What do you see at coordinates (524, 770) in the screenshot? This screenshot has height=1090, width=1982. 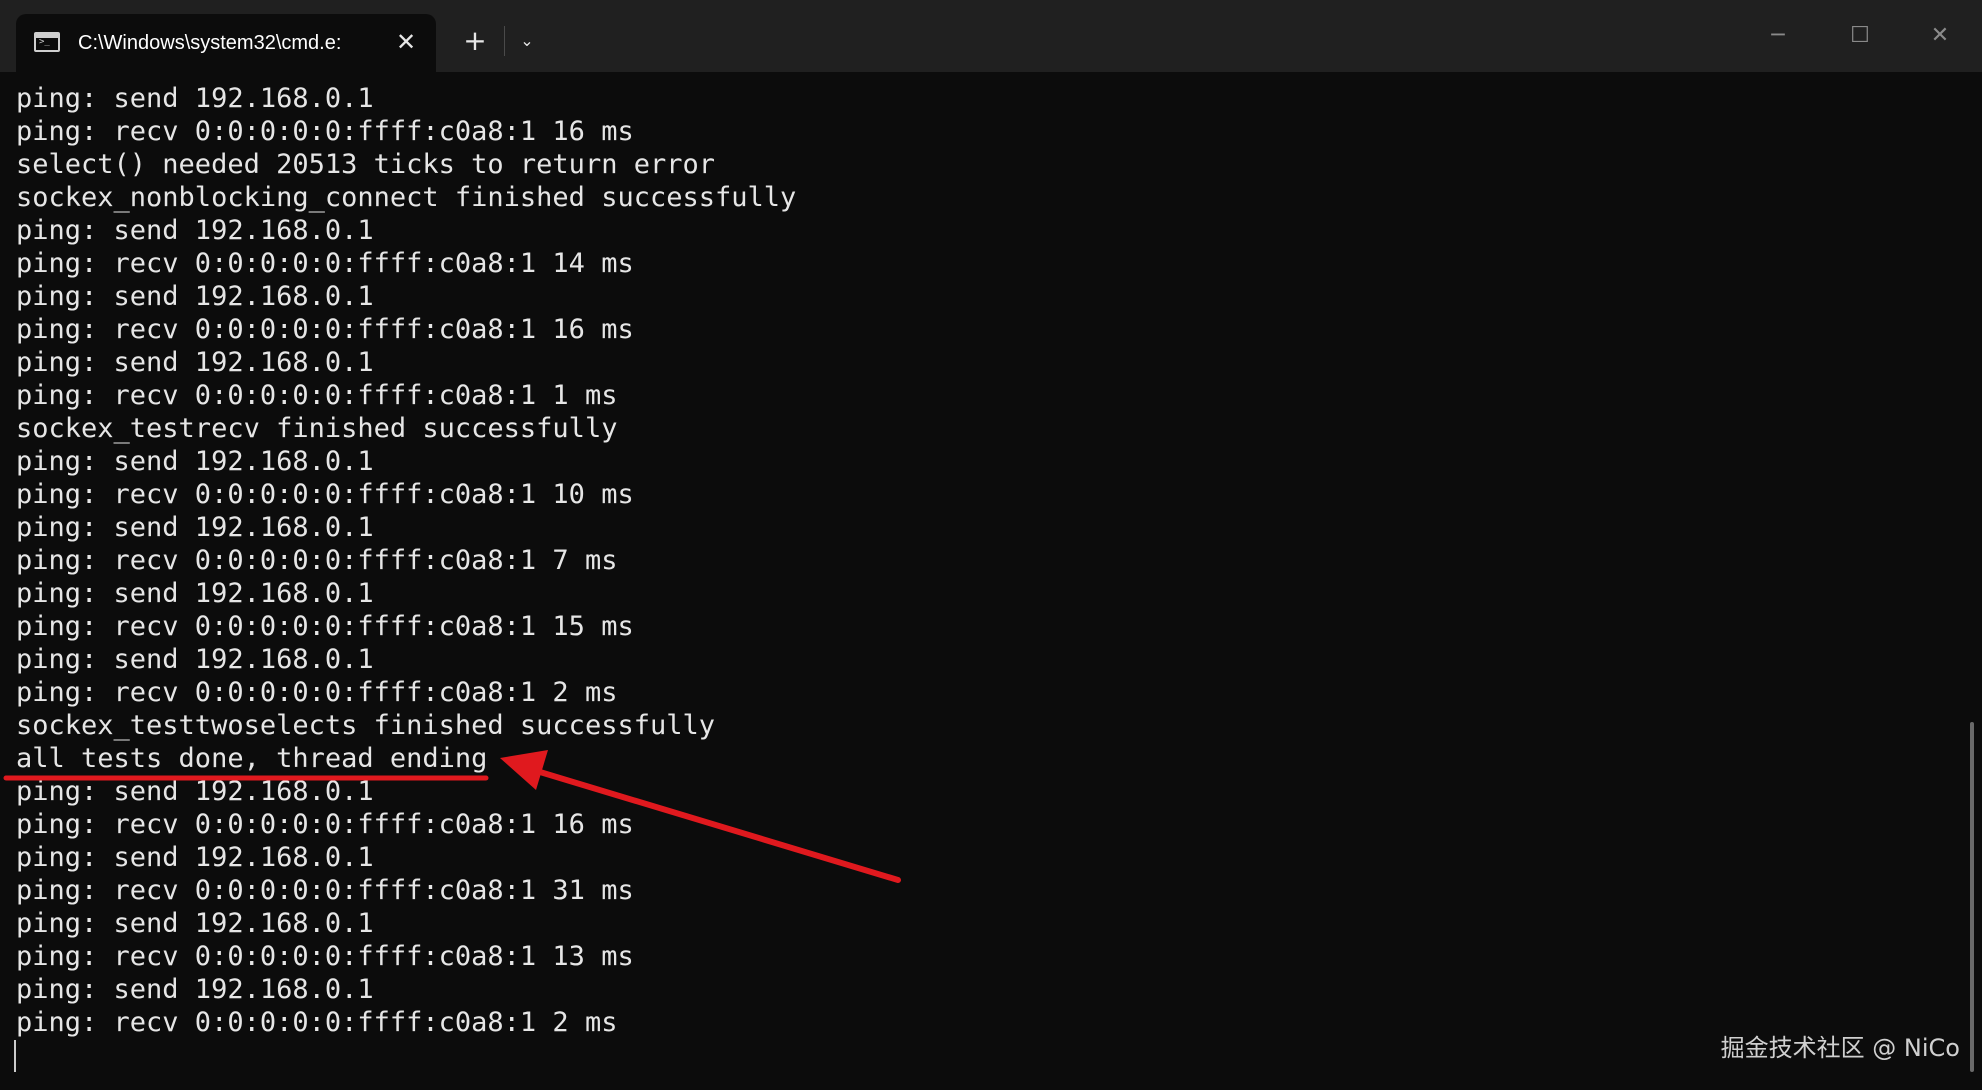 I see `annotation-arrow-head` at bounding box center [524, 770].